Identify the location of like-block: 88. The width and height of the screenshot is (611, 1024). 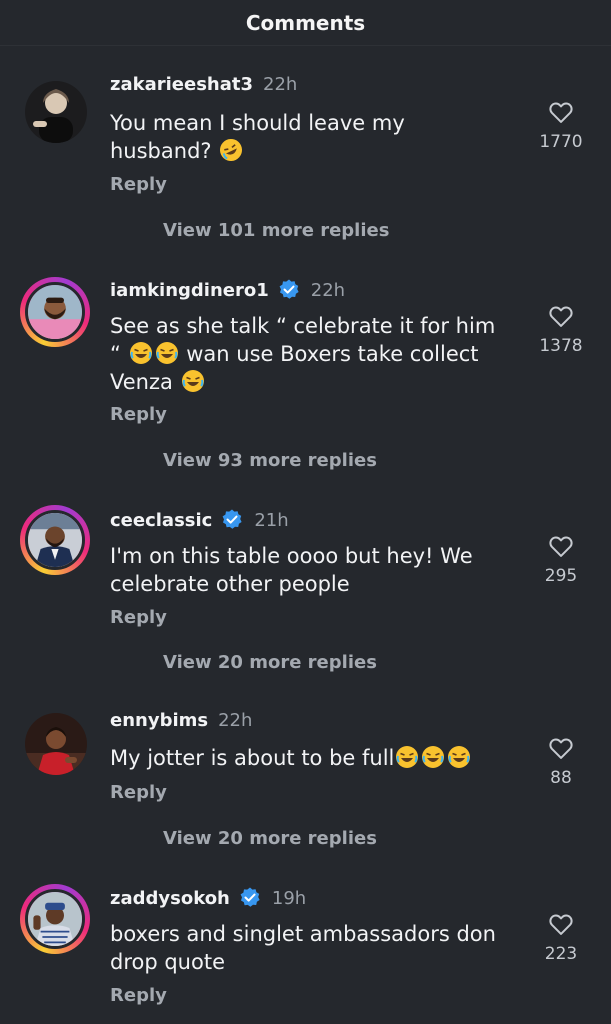
(561, 761).